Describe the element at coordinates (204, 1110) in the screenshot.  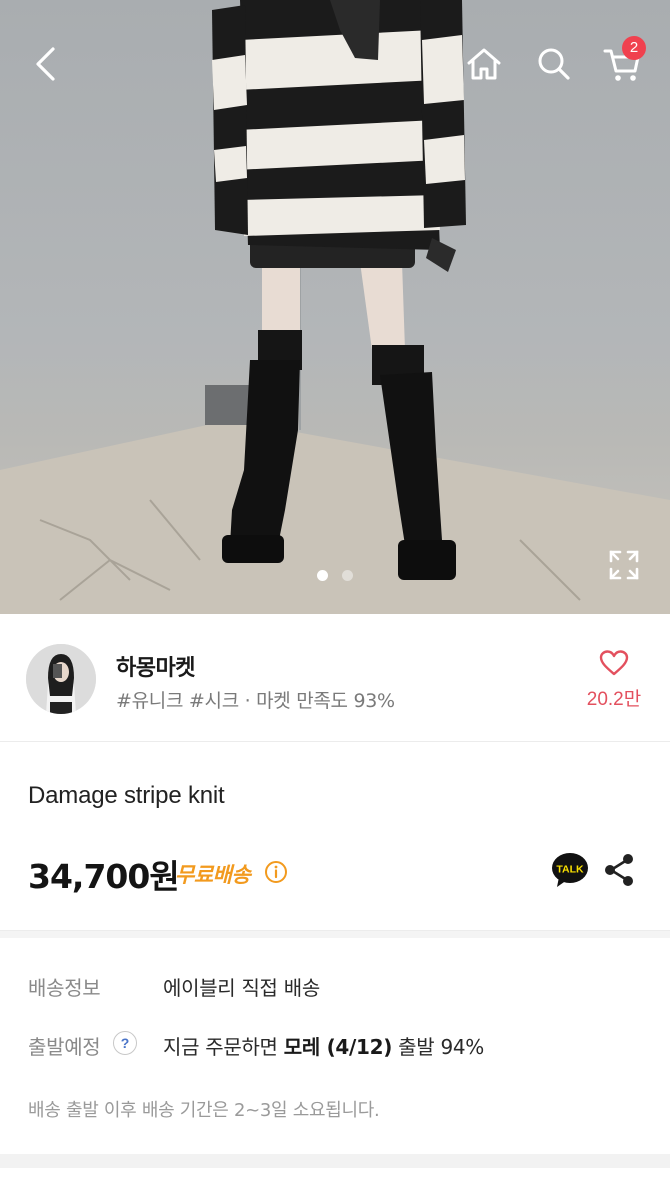
I see `shipping-duration-note: 배송 출발 이후 배송 기간은 2~3일 소요됩니다.` at that location.